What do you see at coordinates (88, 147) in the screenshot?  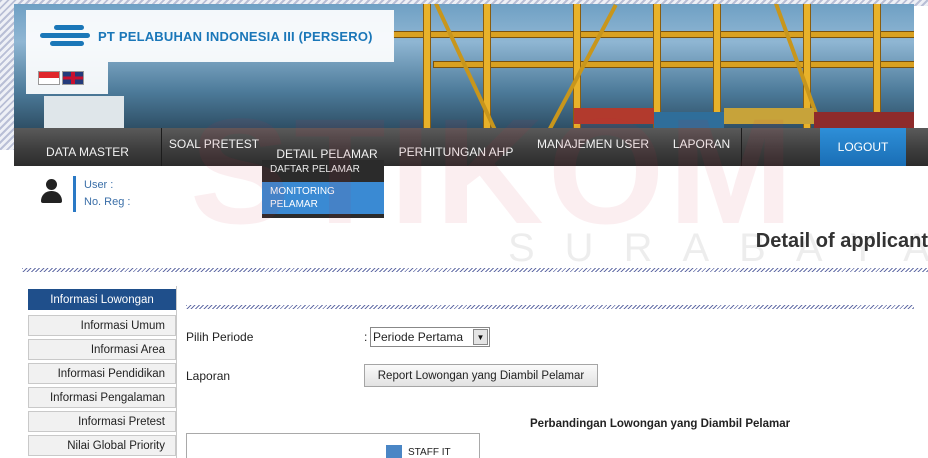 I see `menu-data-master: DATA MASTER` at bounding box center [88, 147].